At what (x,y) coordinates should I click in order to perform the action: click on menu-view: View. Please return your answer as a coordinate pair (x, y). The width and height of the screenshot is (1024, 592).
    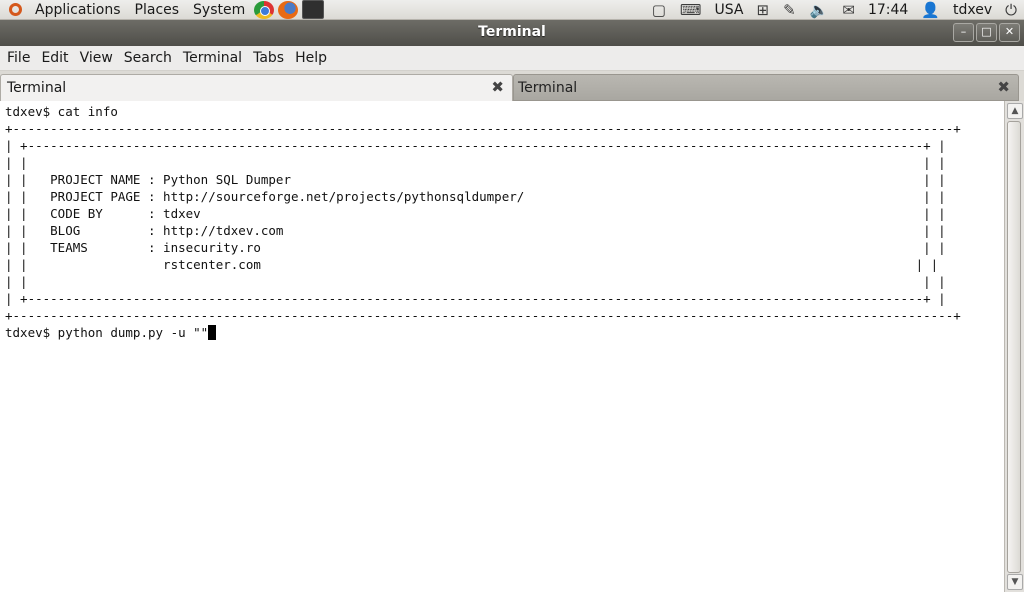
    Looking at the image, I should click on (96, 58).